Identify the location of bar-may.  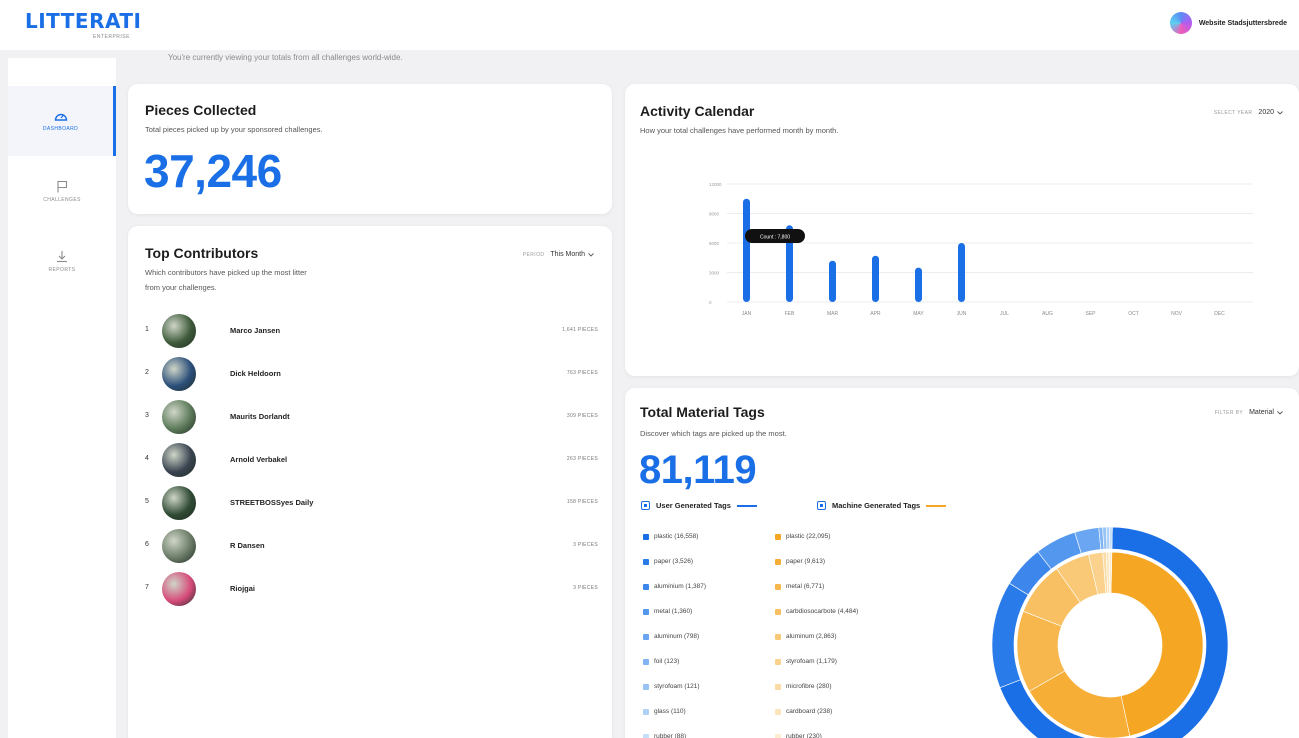
(918, 284).